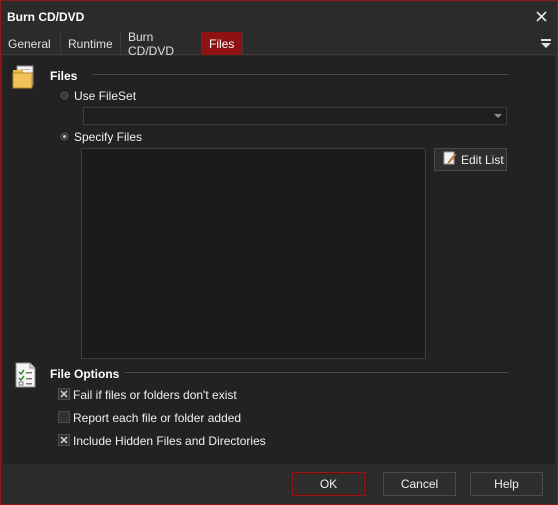  I want to click on include-hidden-checkbox, so click(64, 440).